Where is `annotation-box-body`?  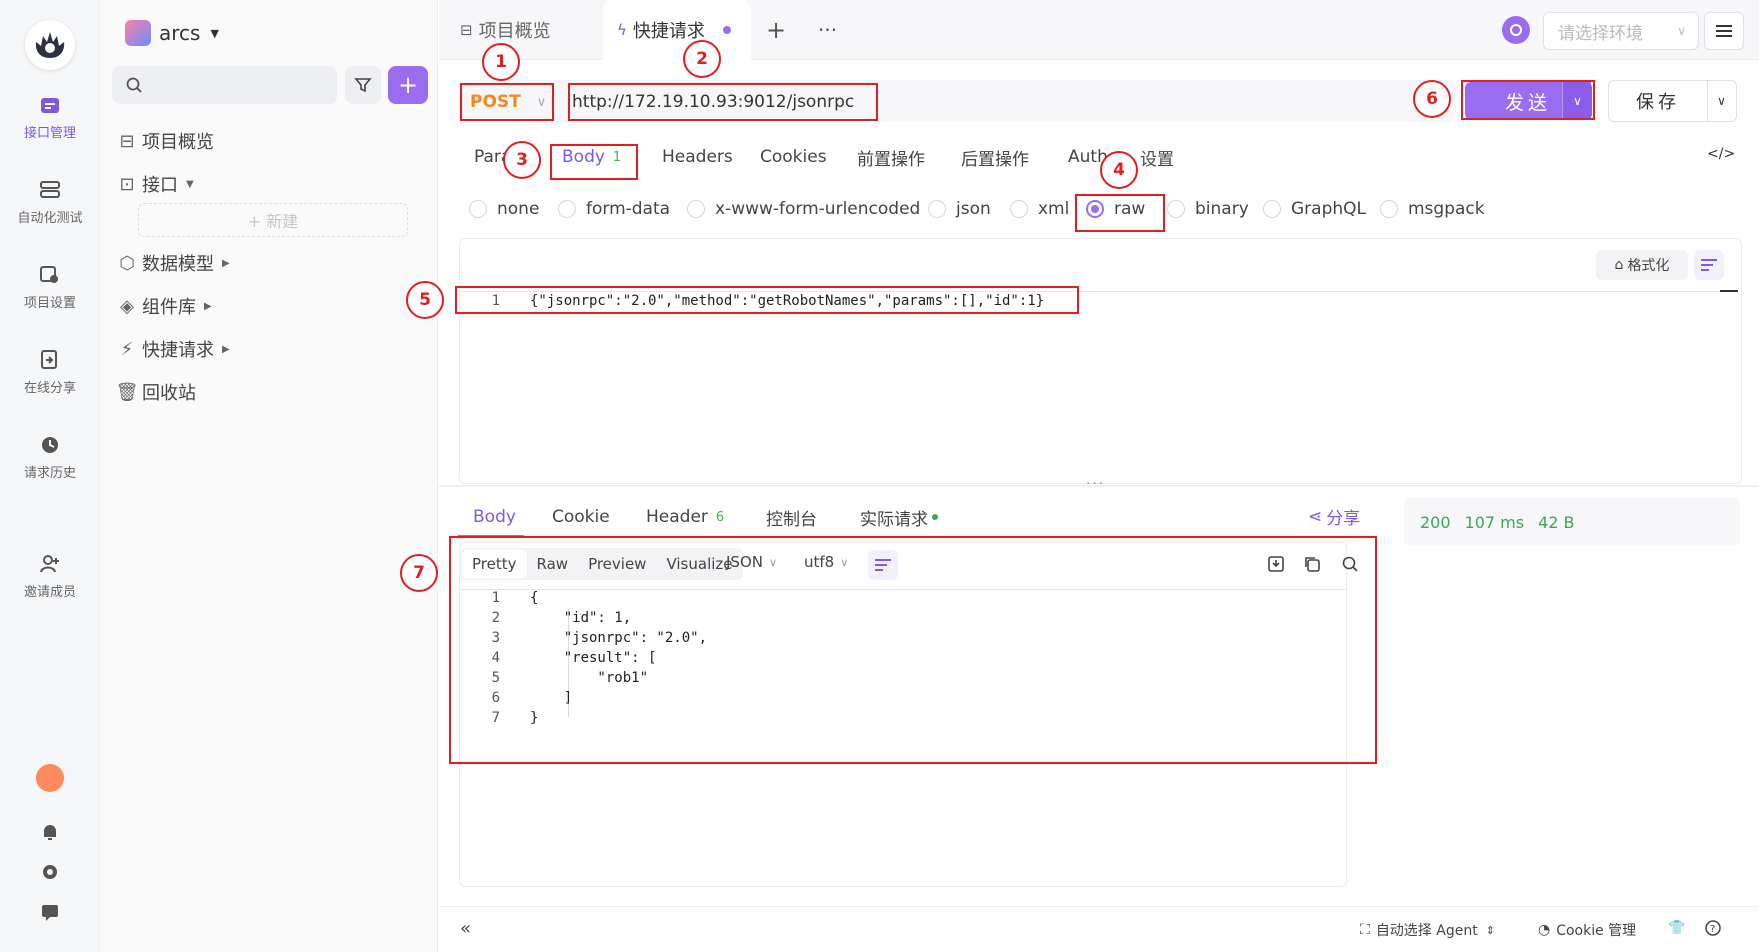
annotation-box-body is located at coordinates (767, 300).